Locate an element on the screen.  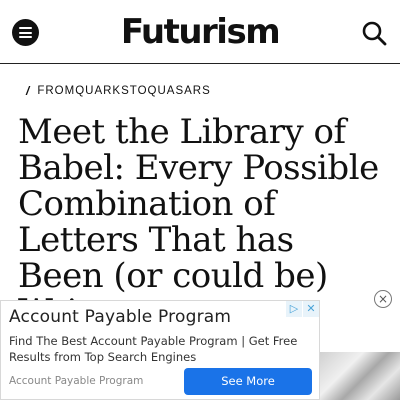
hamburger-menu-icon is located at coordinates (25, 32).